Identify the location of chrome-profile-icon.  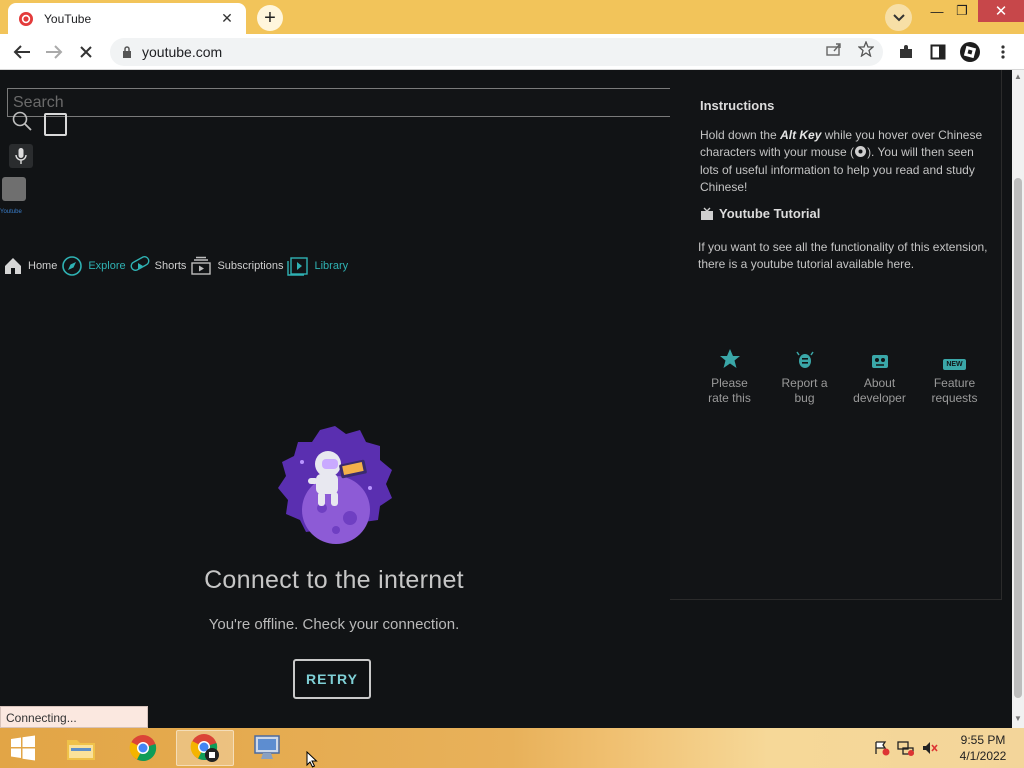
(204, 748).